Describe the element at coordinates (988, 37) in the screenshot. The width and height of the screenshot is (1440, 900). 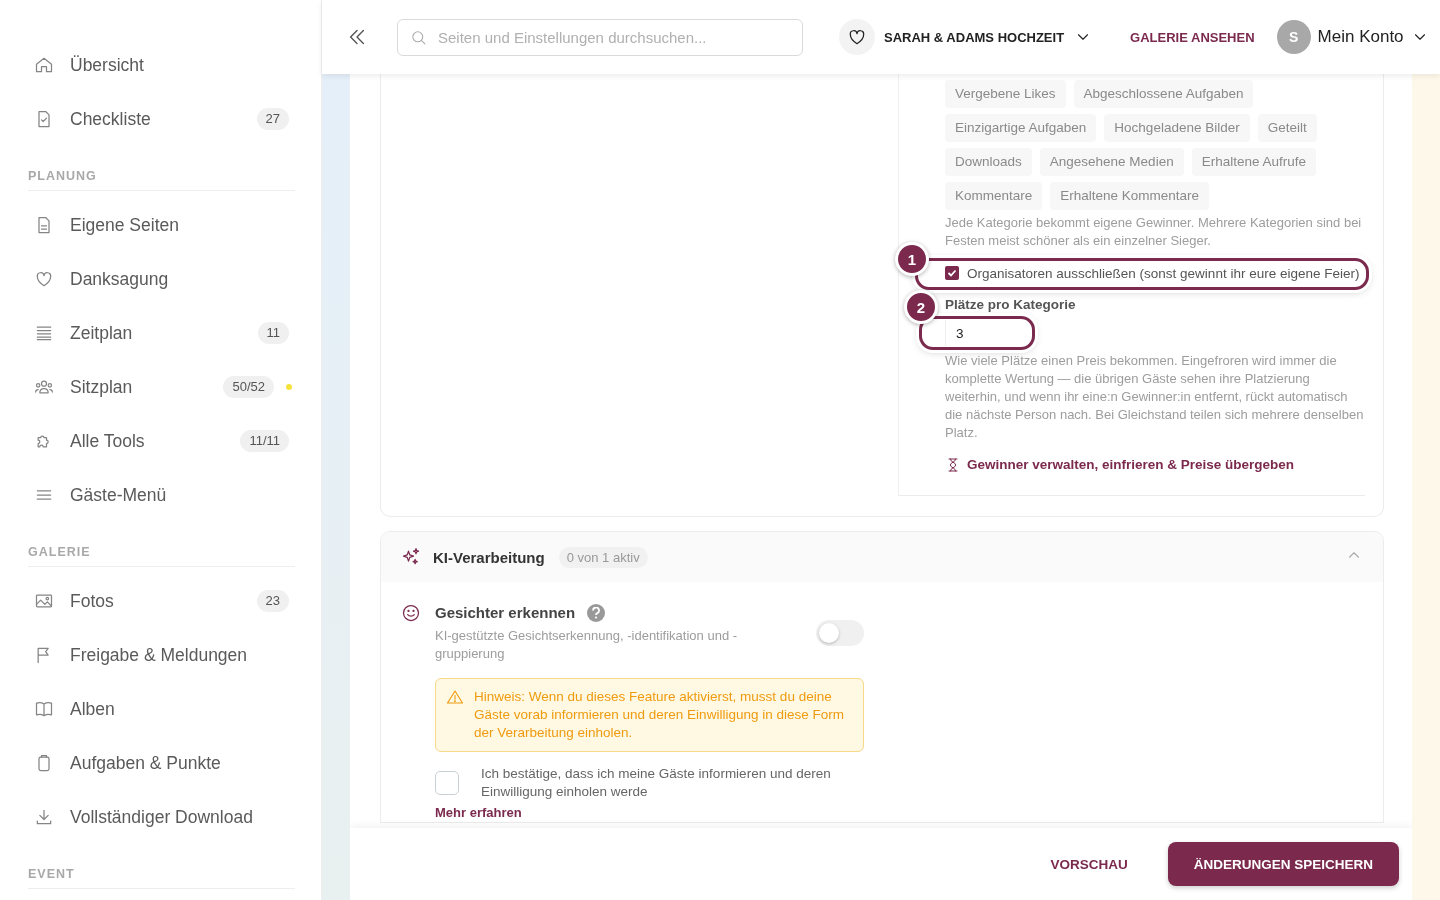
I see `event-selector: SARAH & ADAMS HOCHZEIT` at that location.